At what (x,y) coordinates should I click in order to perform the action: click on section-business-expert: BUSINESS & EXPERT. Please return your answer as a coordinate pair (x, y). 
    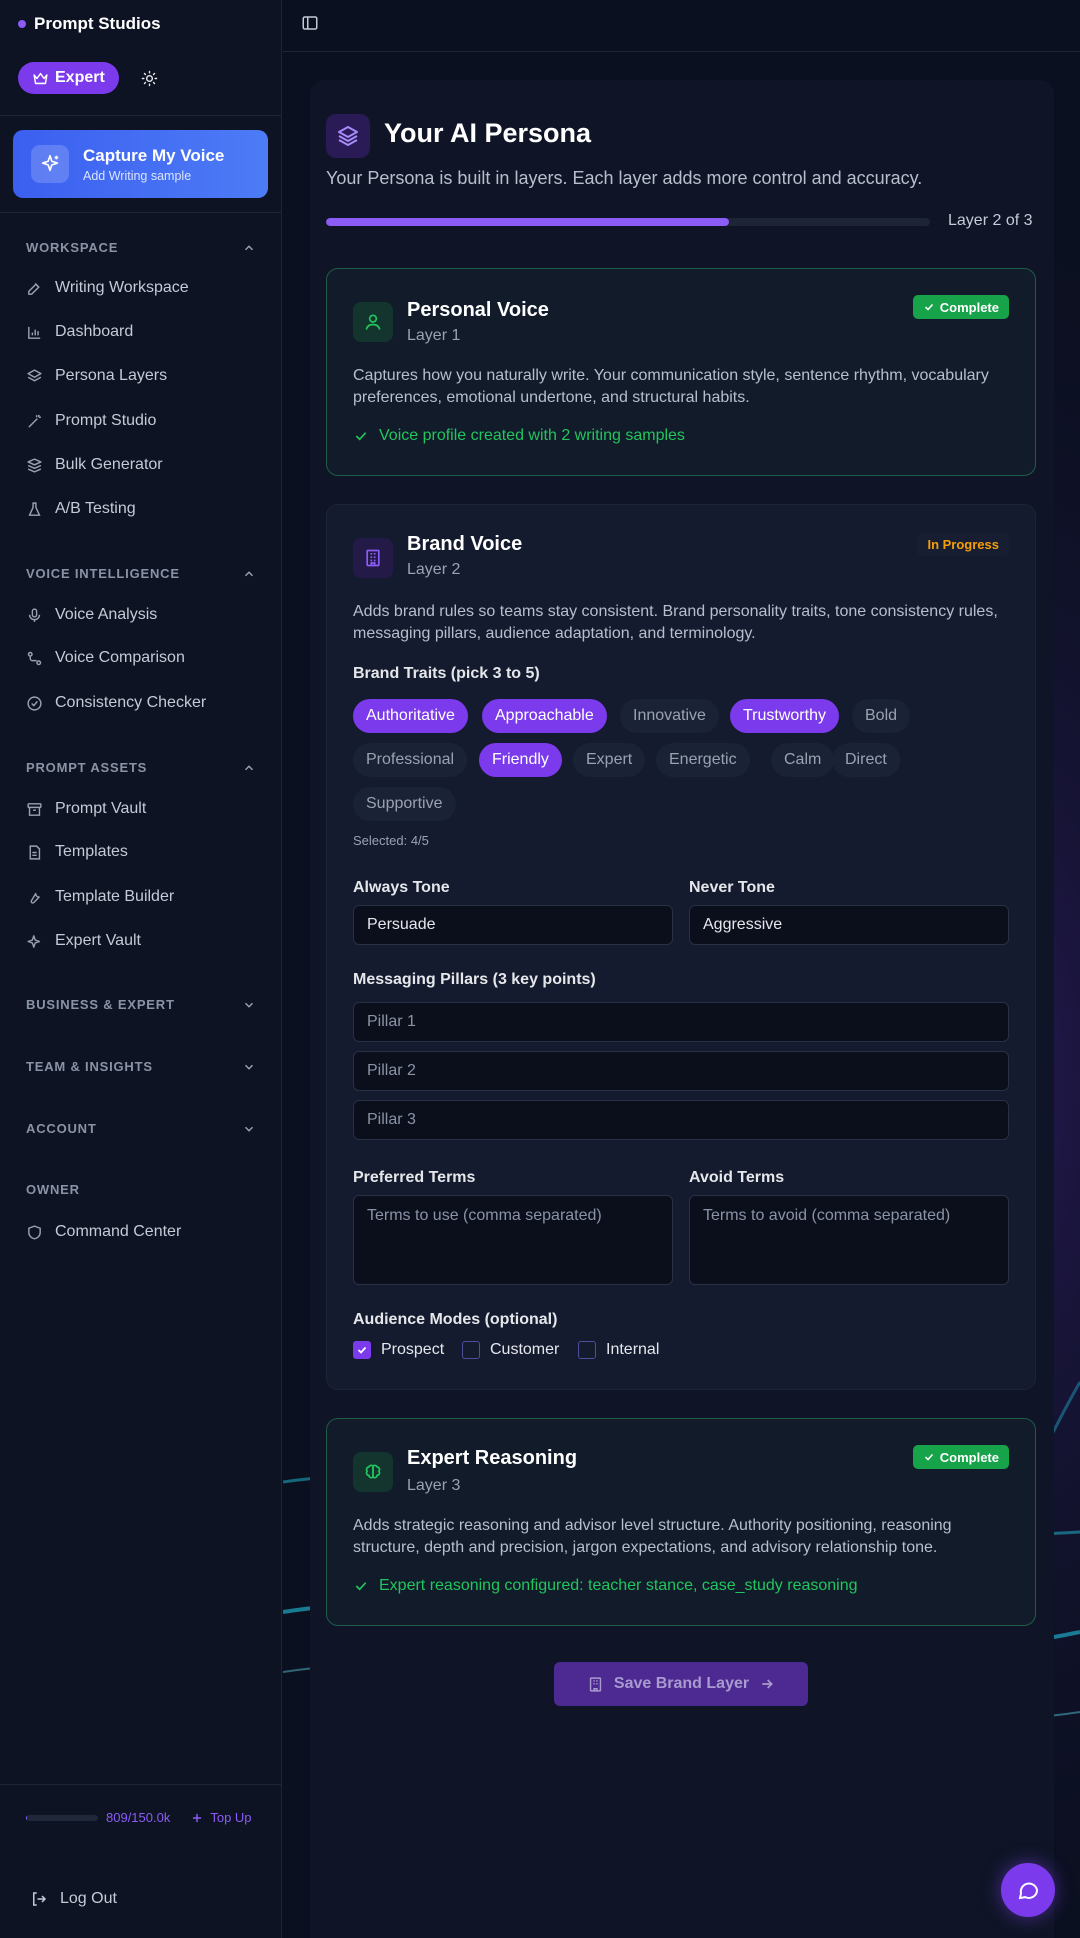
    Looking at the image, I should click on (141, 1004).